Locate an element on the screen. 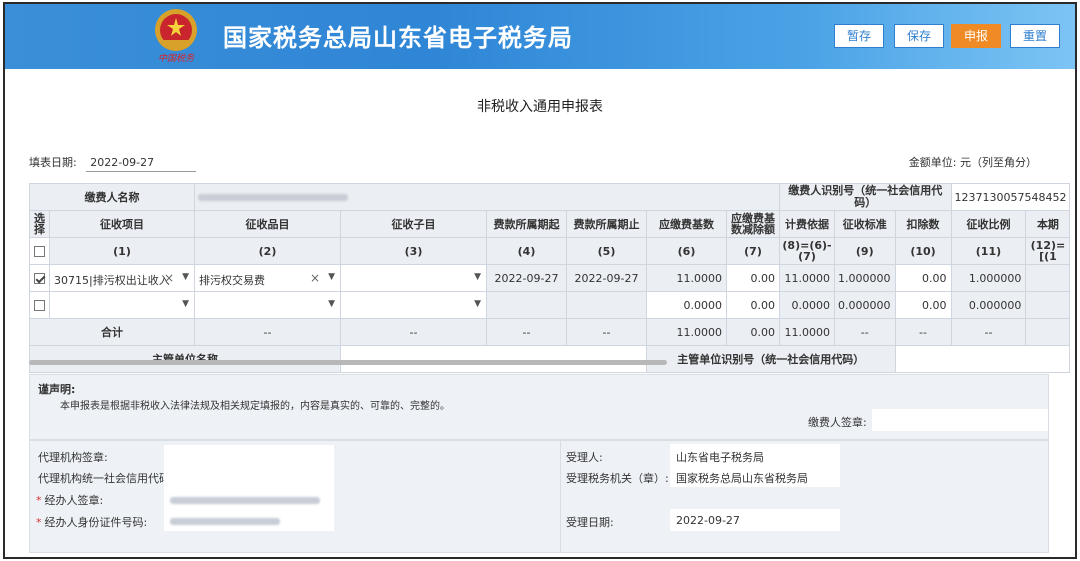 The image size is (1080, 561). supervisor-id-value is located at coordinates (982, 359).